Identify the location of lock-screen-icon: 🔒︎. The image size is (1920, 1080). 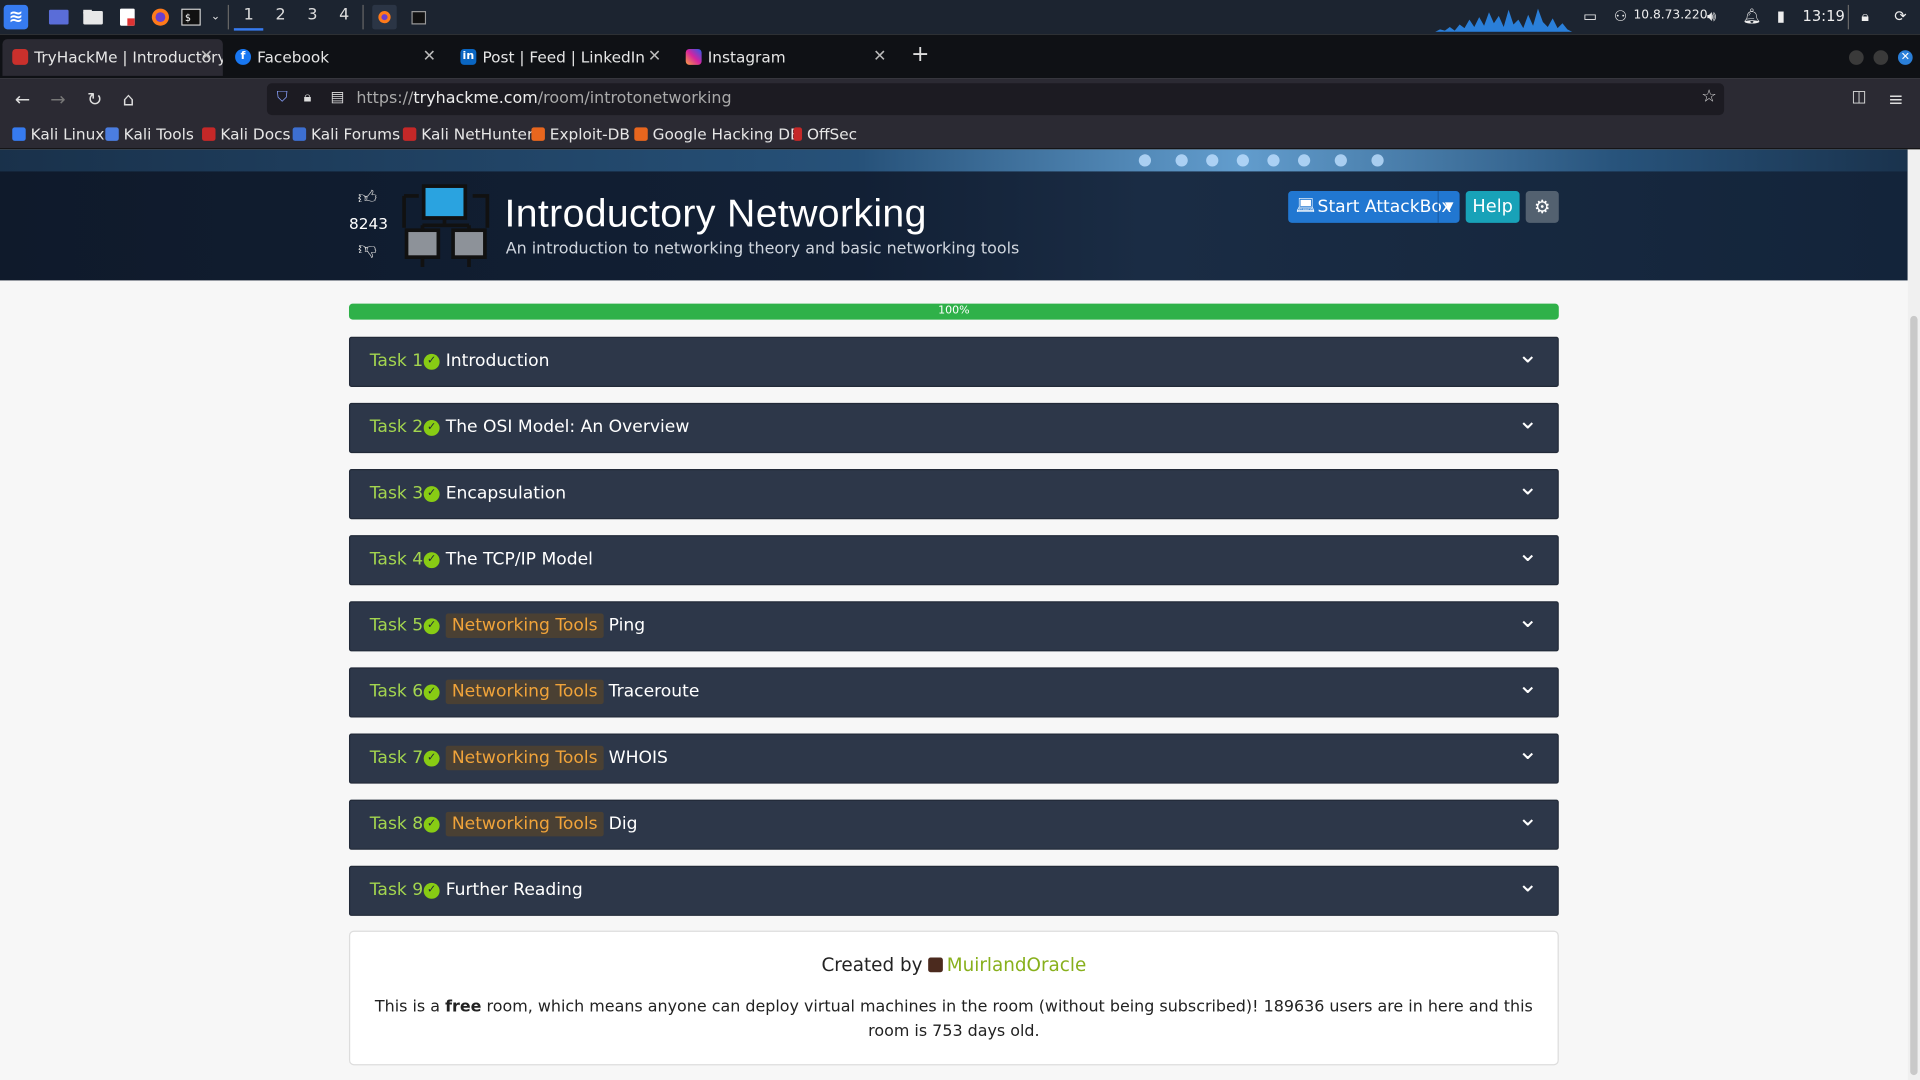
(1865, 16).